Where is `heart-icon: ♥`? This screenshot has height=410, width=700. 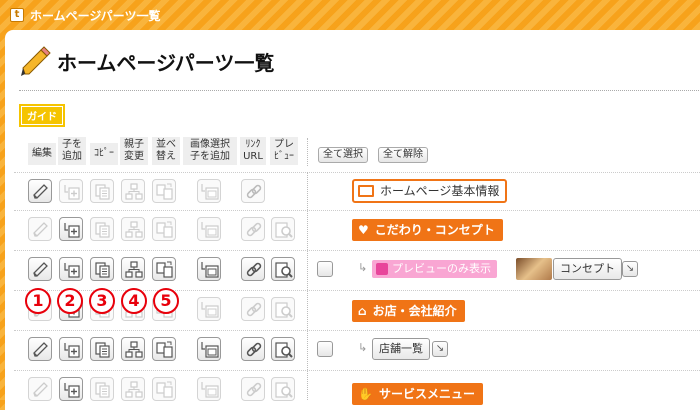
heart-icon: ♥ is located at coordinates (363, 230).